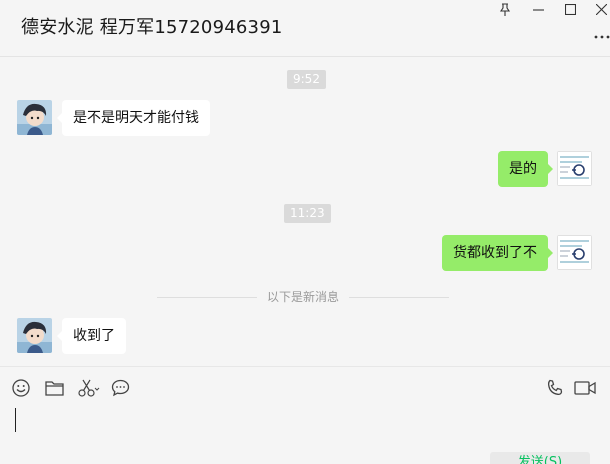 The image size is (610, 464). Describe the element at coordinates (538, 9) in the screenshot. I see `minimize-icon` at that location.